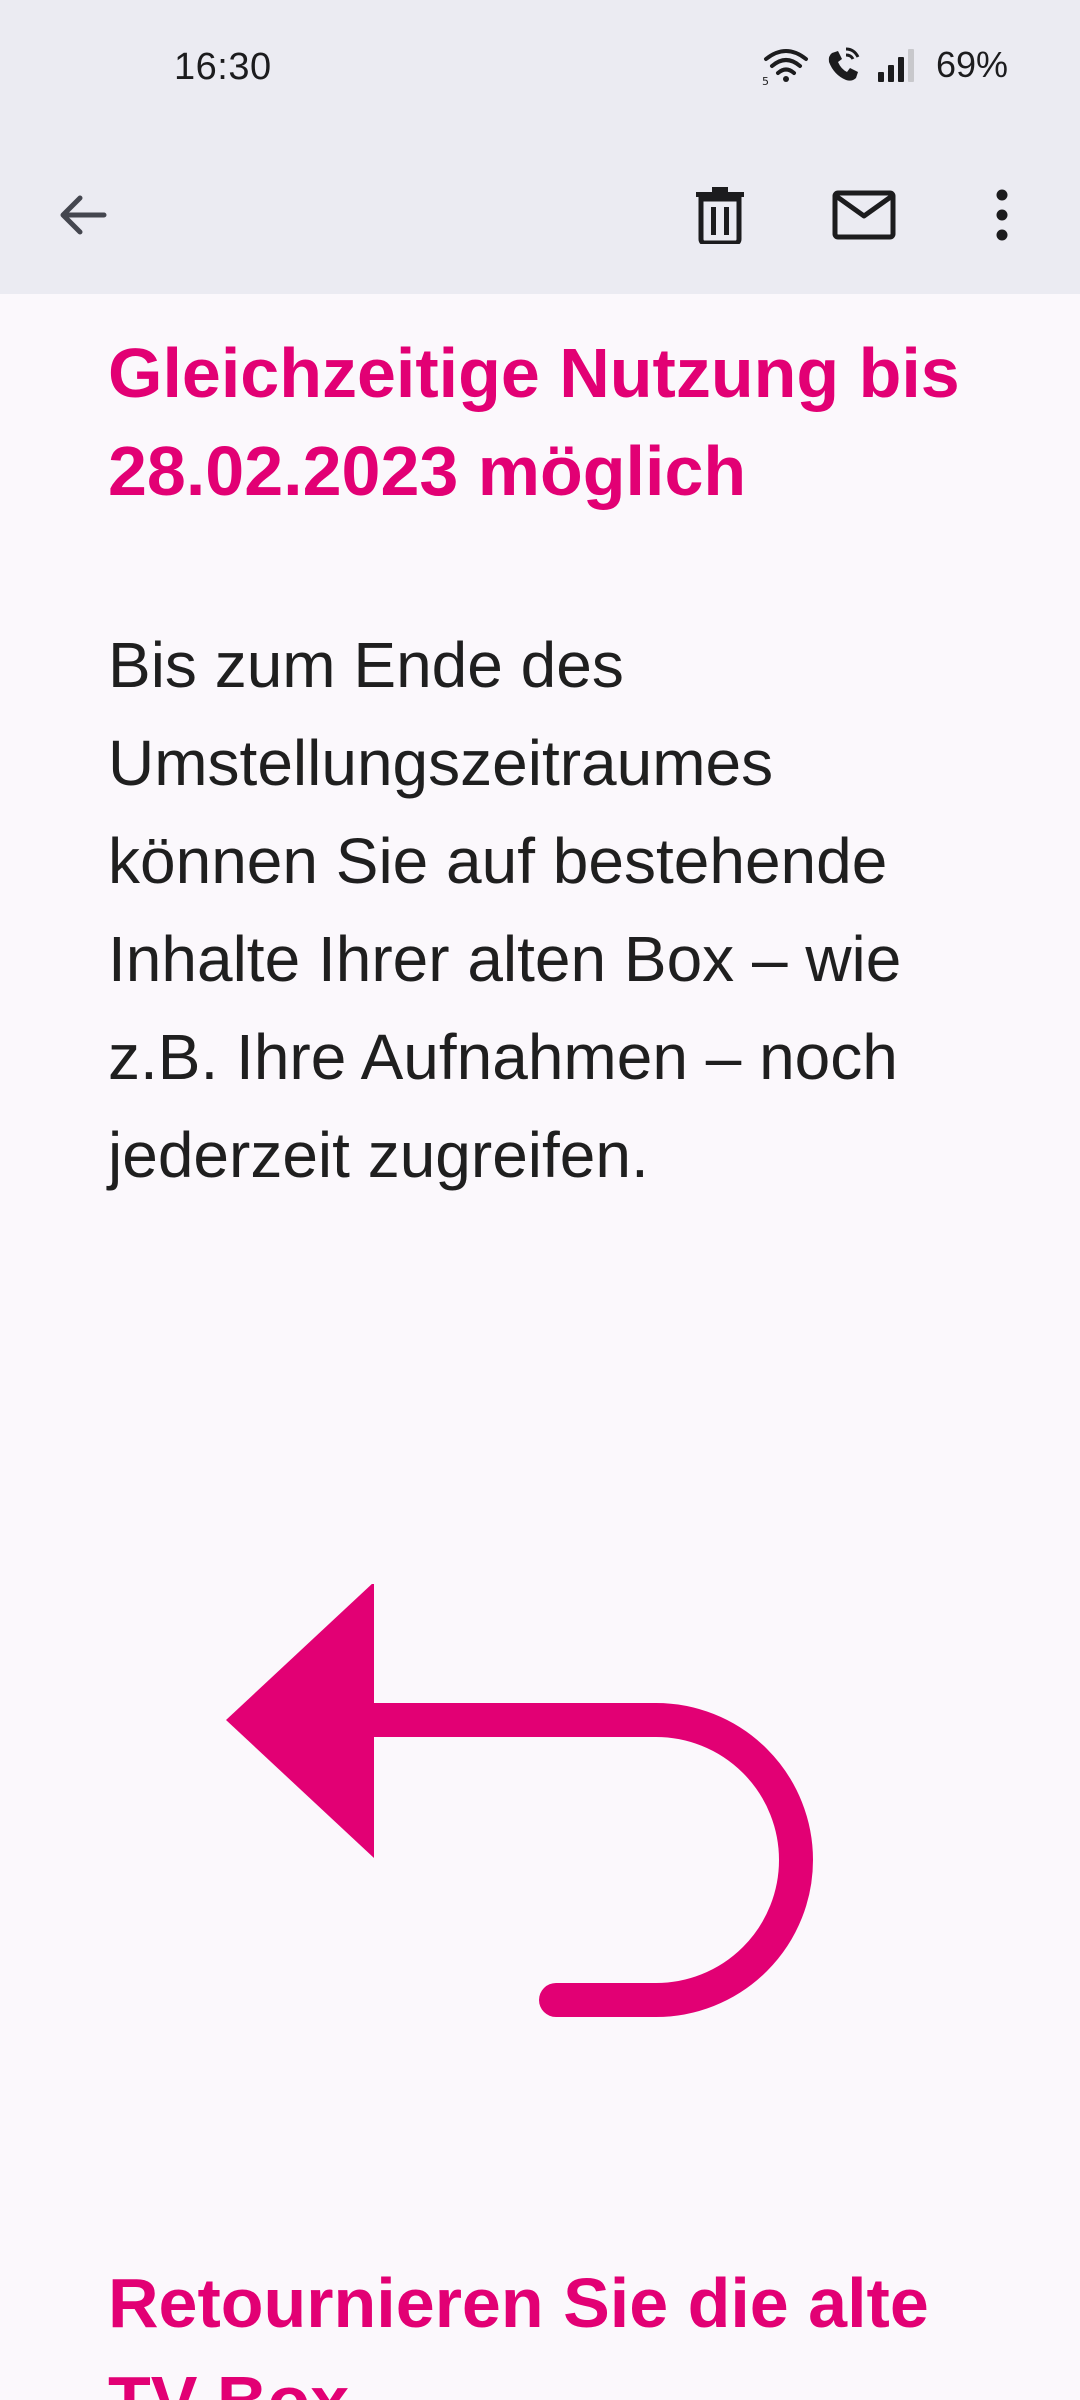 The height and width of the screenshot is (2400, 1080). I want to click on back-button, so click(83, 217).